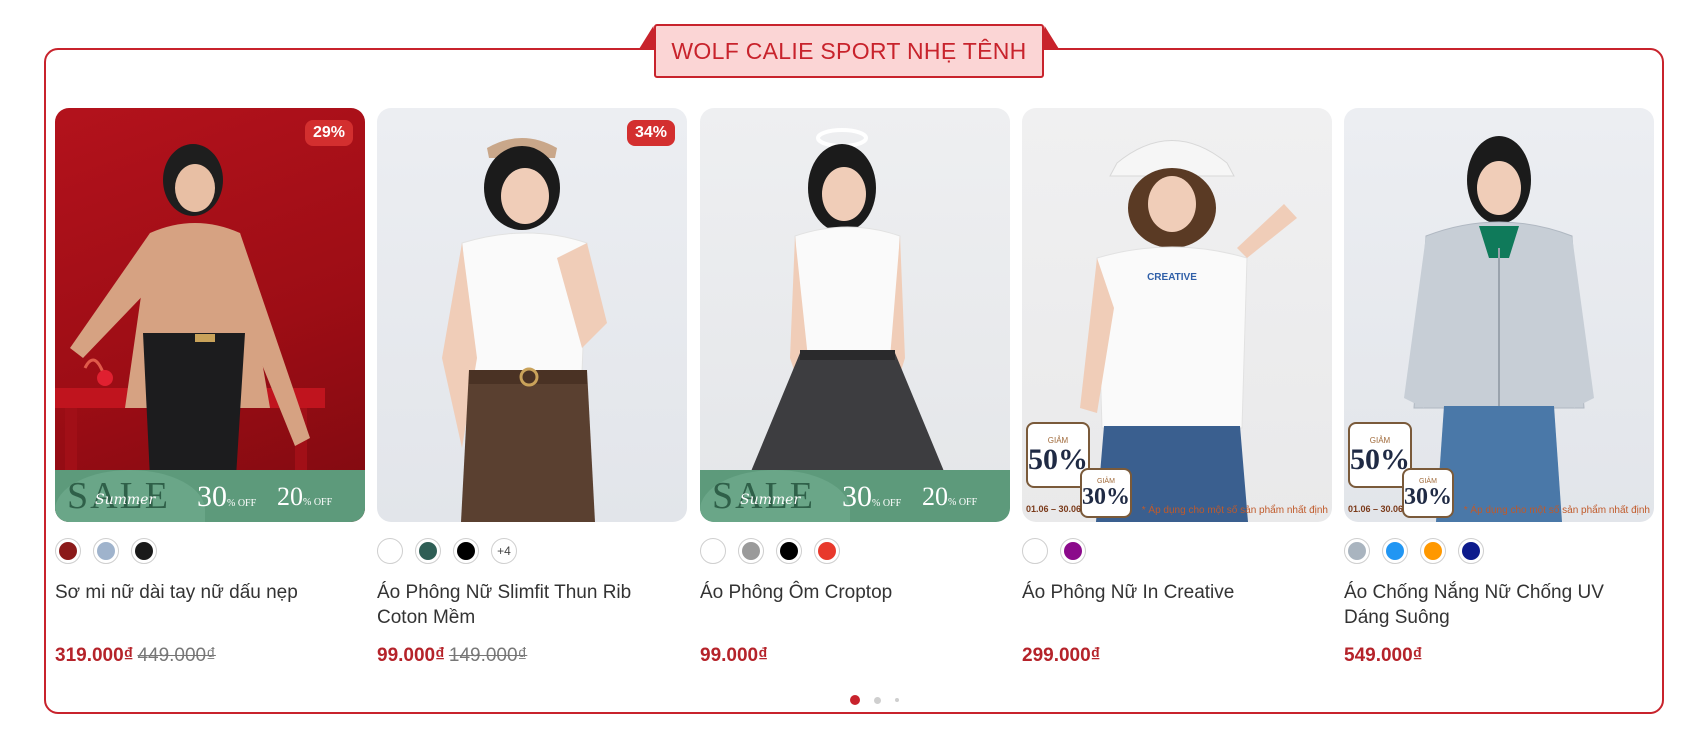 This screenshot has width=1693, height=743. What do you see at coordinates (1499, 605) in the screenshot?
I see `product-name: Áo Chống Nắng Nữ Chống UV Dáng Suông` at bounding box center [1499, 605].